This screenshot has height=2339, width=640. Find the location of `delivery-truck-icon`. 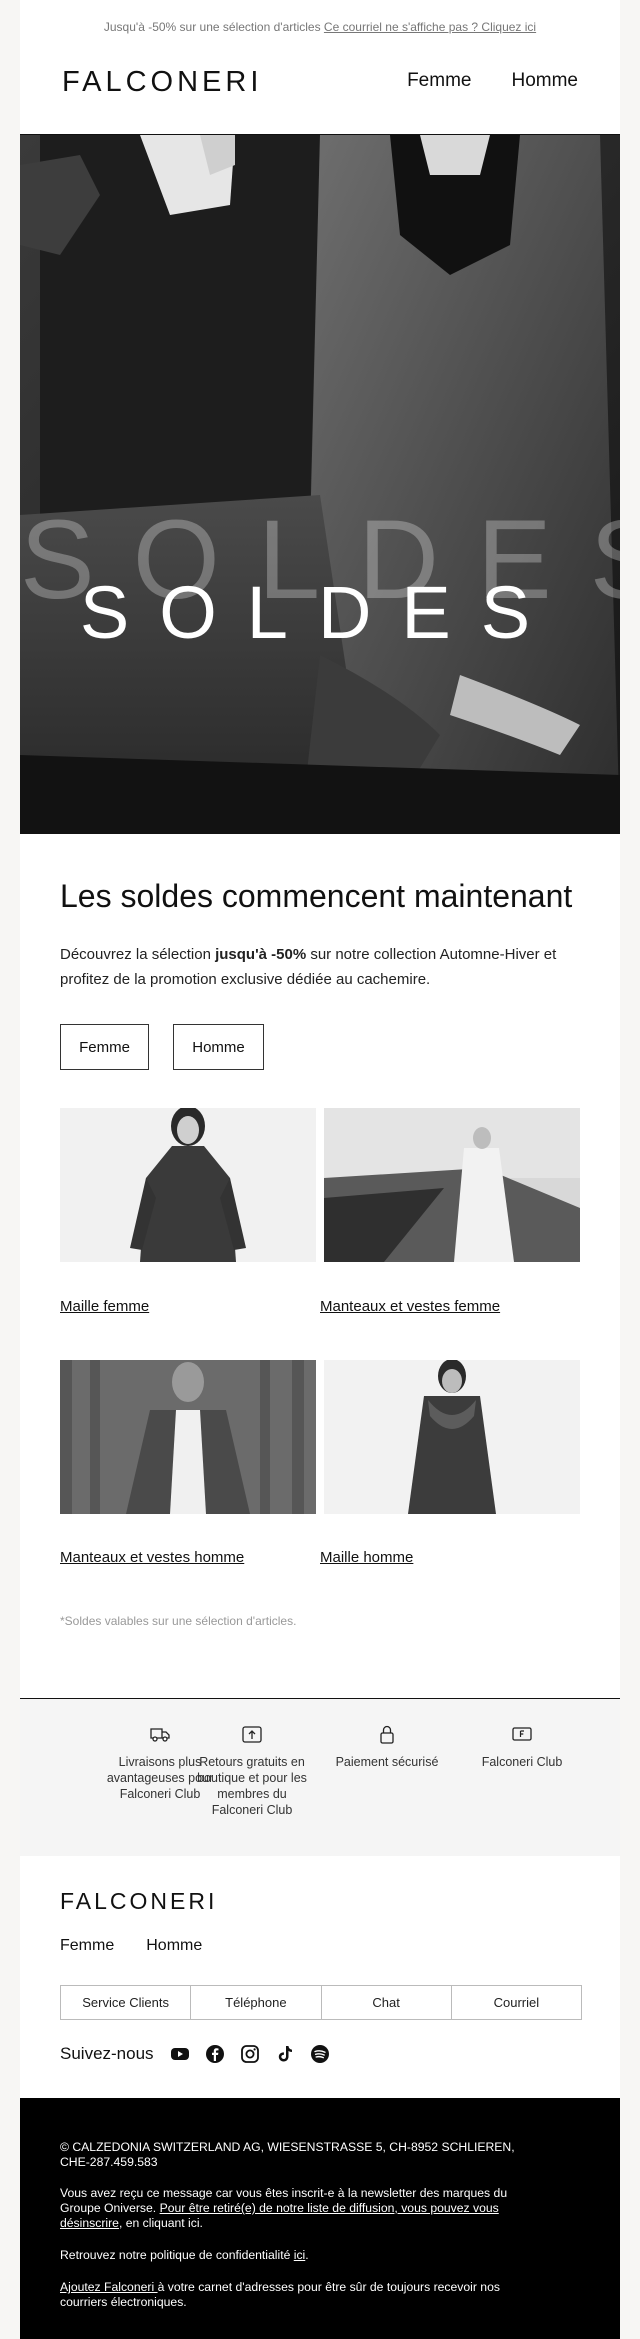

delivery-truck-icon is located at coordinates (160, 1735).